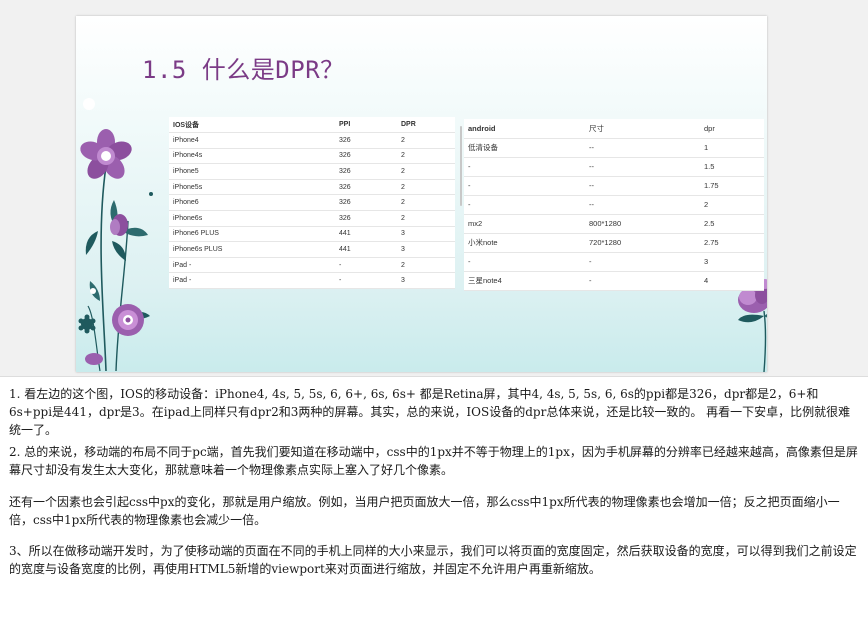 Image resolution: width=868 pixels, height=634 pixels. What do you see at coordinates (732, 129) in the screenshot?
I see `column-header: dpr` at bounding box center [732, 129].